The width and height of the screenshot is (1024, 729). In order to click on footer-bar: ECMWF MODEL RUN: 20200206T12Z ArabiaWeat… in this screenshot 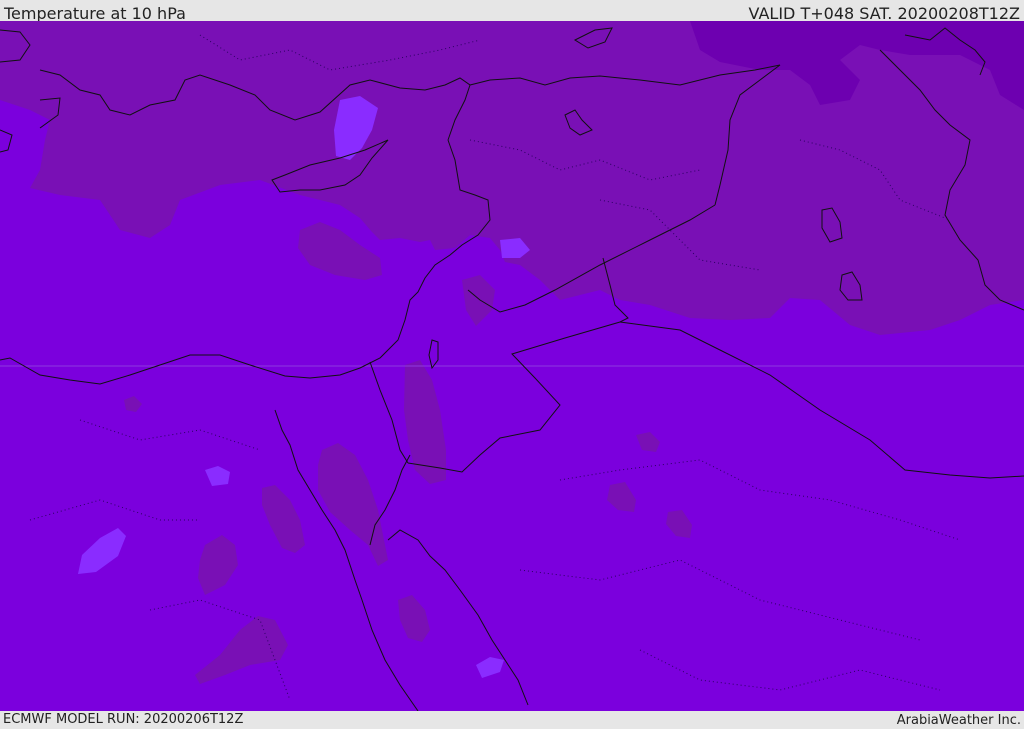, I will do `click(512, 720)`.